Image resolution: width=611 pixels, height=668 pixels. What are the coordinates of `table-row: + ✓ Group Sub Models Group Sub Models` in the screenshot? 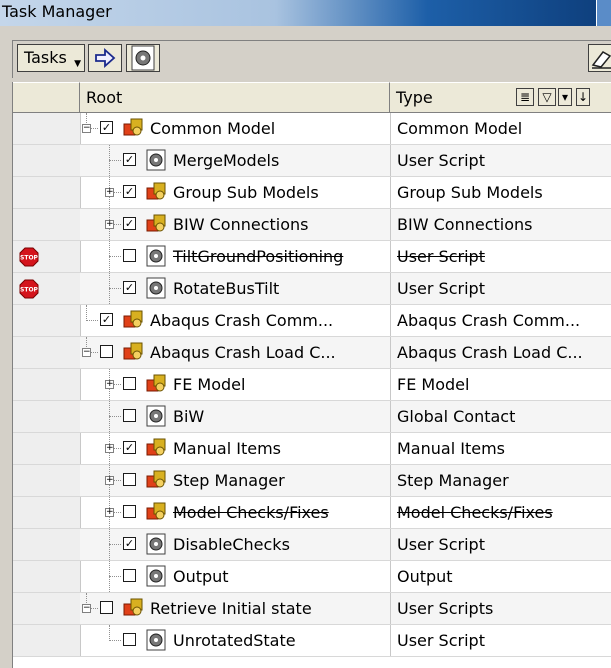 It's located at (312, 193).